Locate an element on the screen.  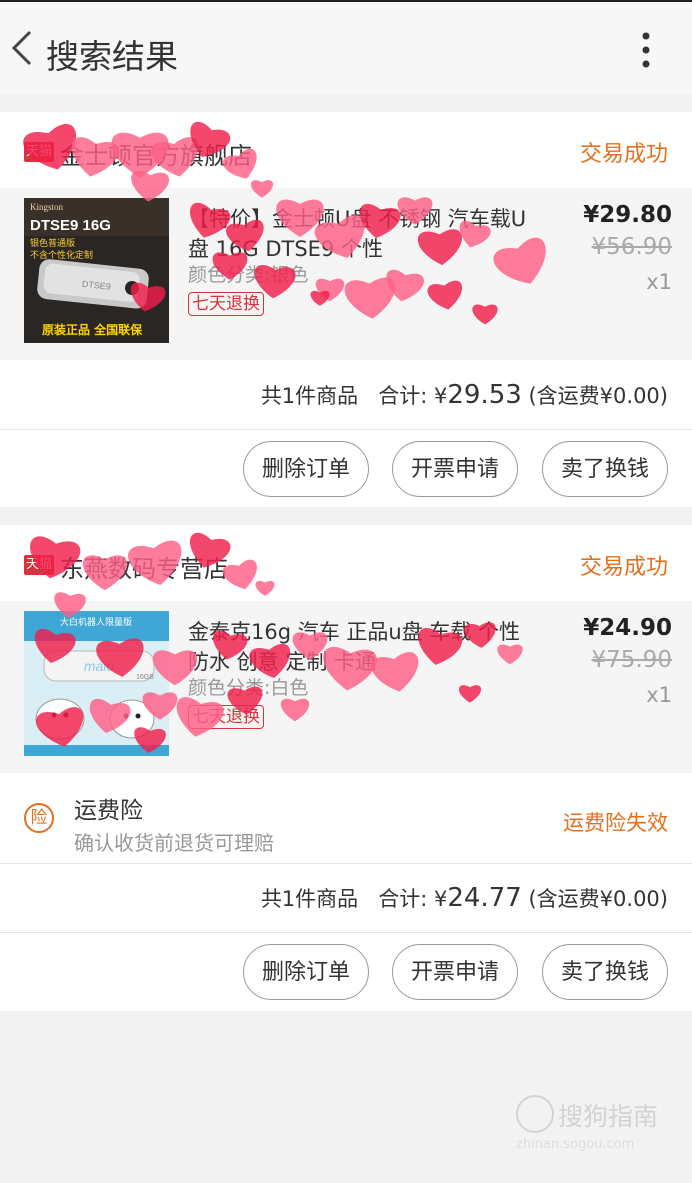
watermark-url: zhinan.sogou.com is located at coordinates (575, 1144).